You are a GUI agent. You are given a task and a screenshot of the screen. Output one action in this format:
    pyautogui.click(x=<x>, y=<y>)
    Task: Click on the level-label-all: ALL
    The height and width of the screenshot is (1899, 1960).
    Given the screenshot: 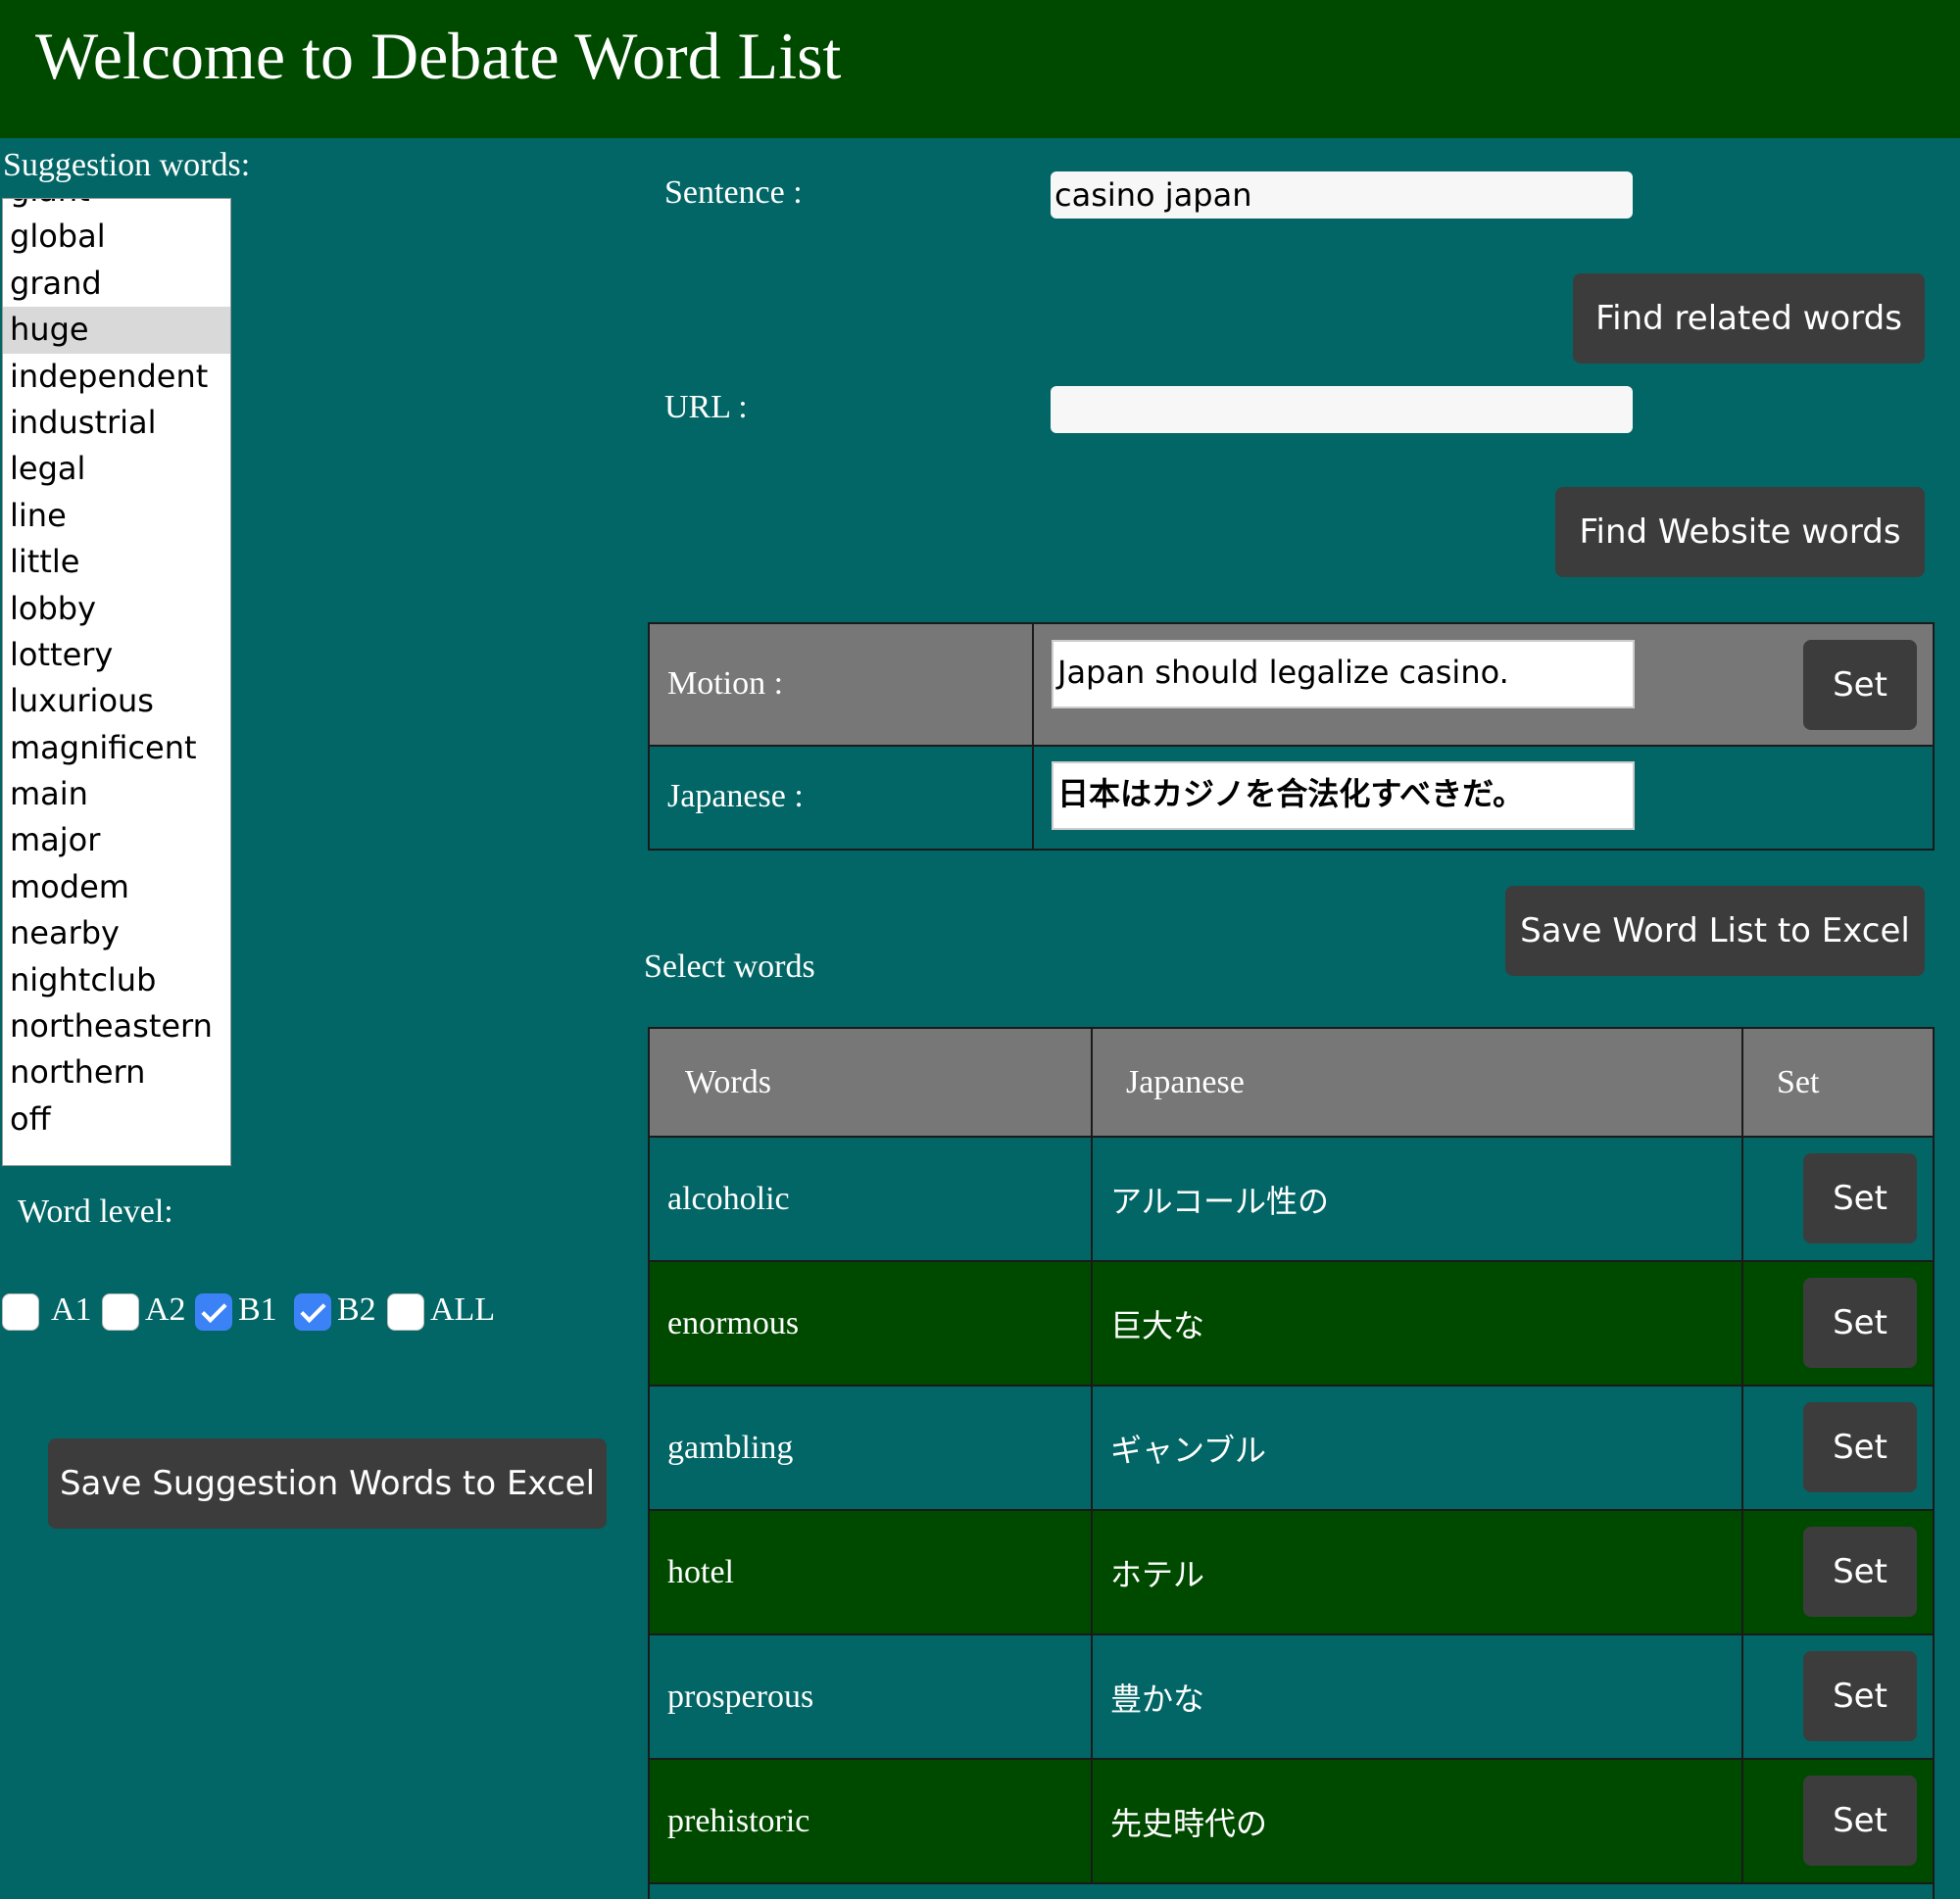 What is the action you would take?
    pyautogui.click(x=463, y=1309)
    